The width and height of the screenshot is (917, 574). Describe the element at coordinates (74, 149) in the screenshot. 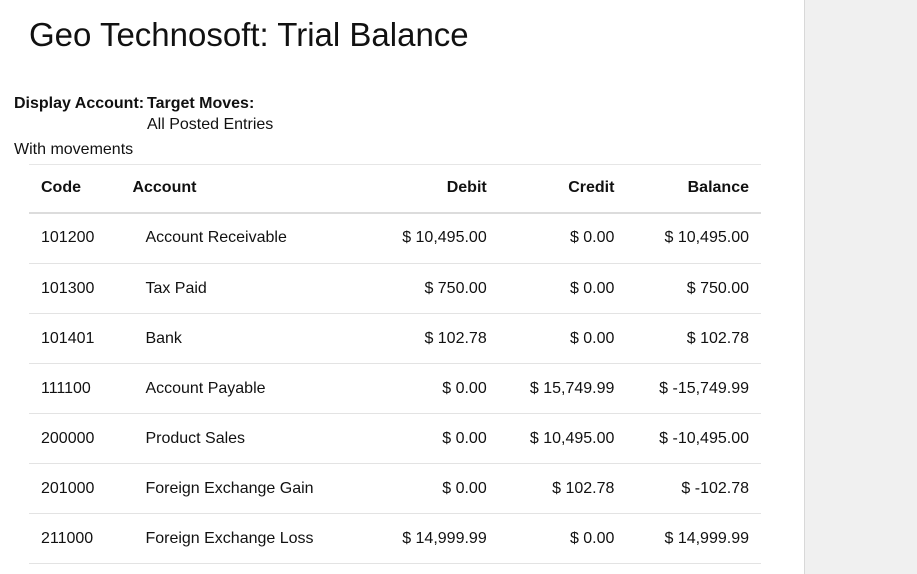

I see `display-account-value: With movements` at that location.